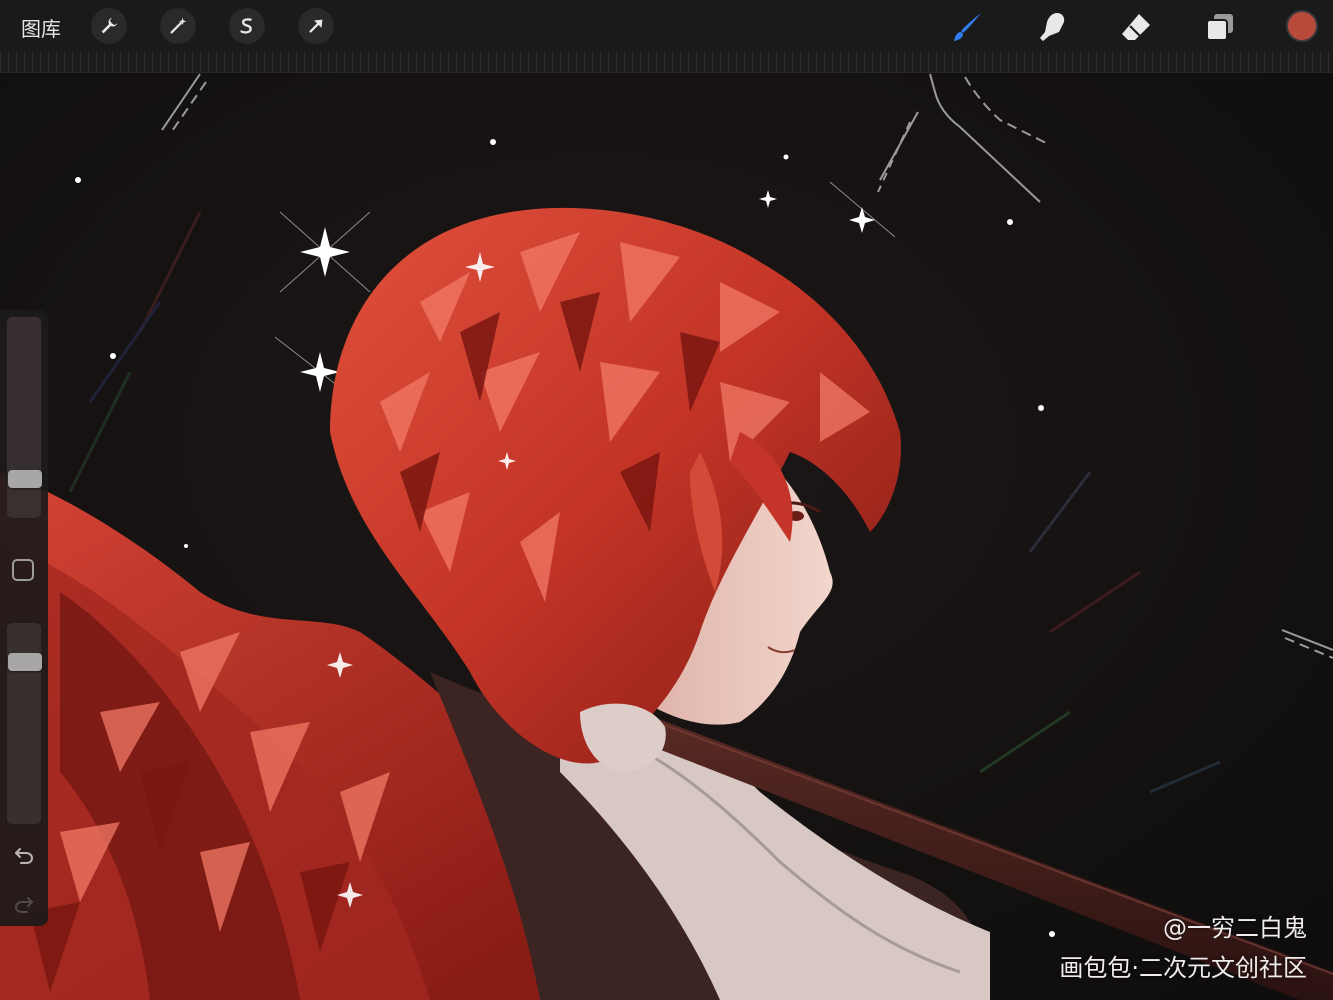 Image resolution: width=1333 pixels, height=1000 pixels. I want to click on layers-icon, so click(1219, 27).